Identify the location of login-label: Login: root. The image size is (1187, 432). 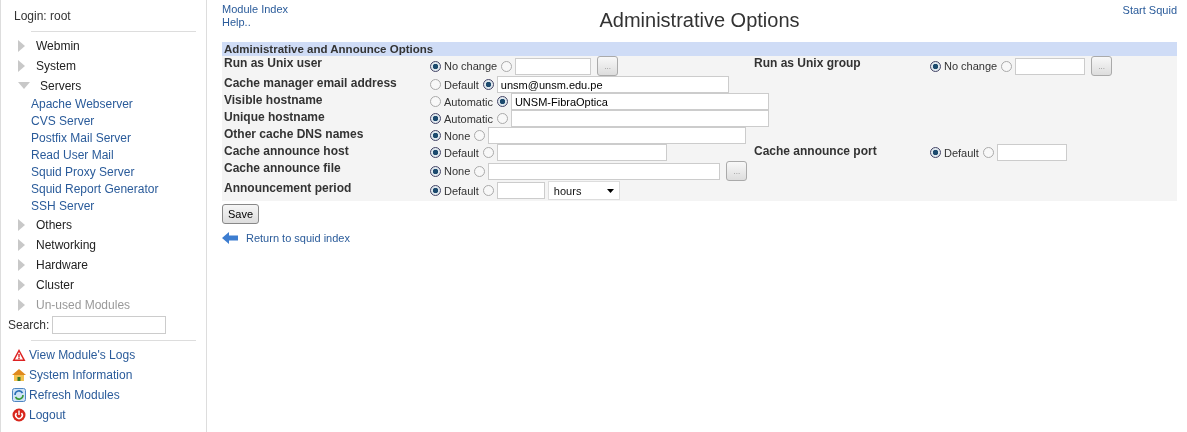
(42, 16).